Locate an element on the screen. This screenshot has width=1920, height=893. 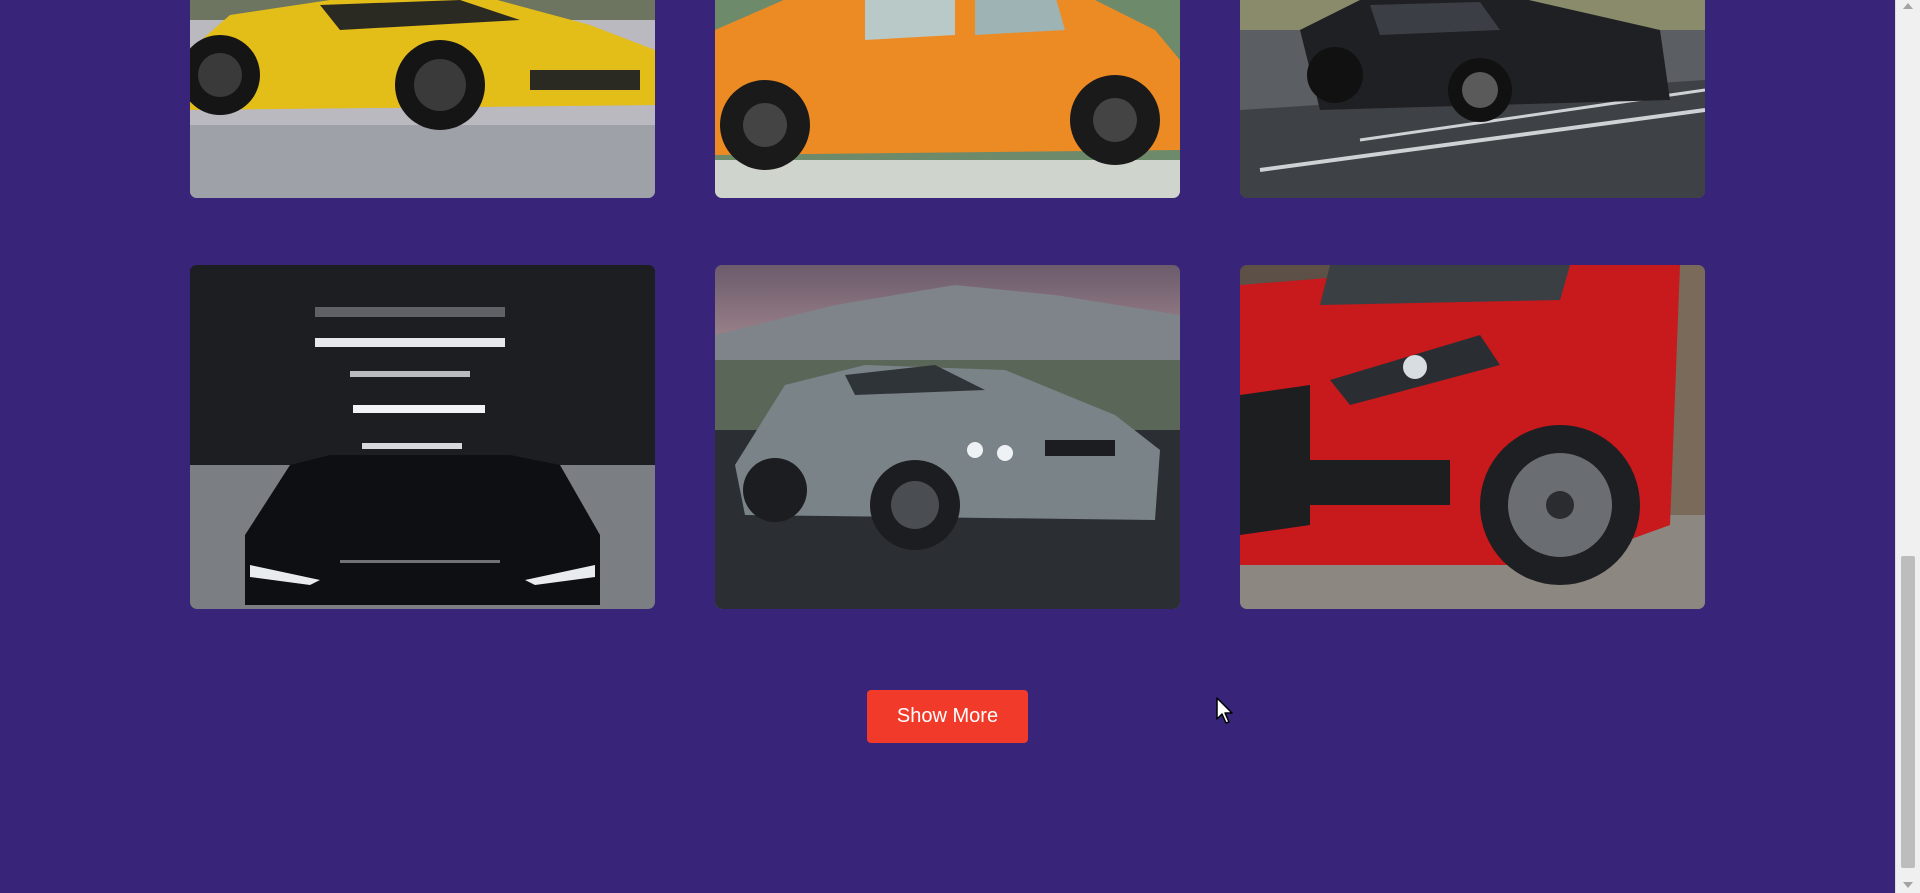
vertical-scrollbar is located at coordinates (1907, 446).